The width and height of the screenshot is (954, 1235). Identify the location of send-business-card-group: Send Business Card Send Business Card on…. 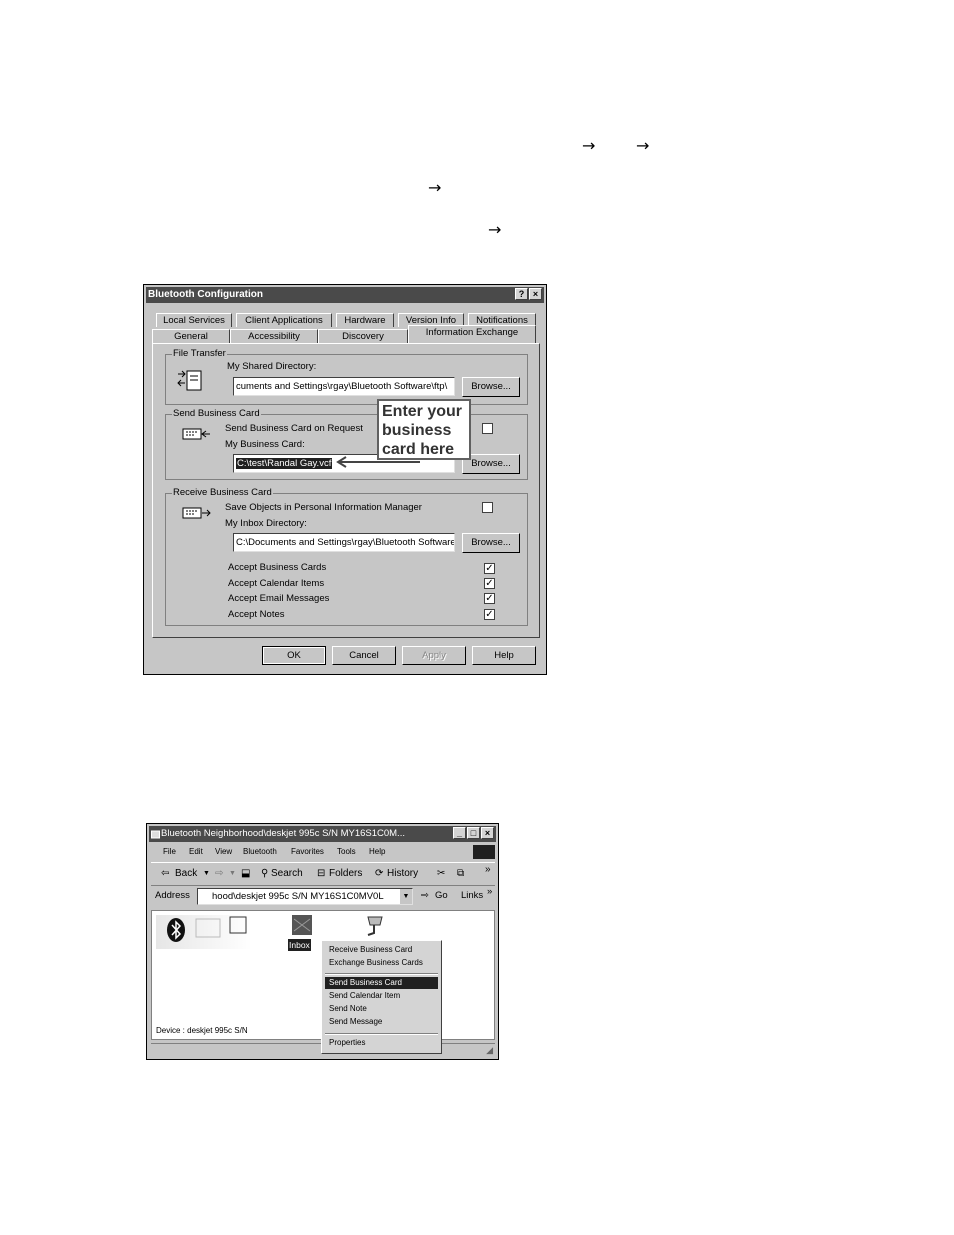
(346, 444).